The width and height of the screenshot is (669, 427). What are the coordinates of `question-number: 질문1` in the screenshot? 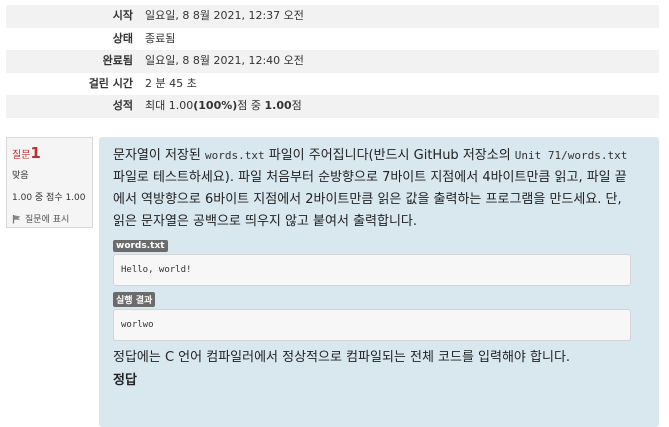 It's located at (26, 153).